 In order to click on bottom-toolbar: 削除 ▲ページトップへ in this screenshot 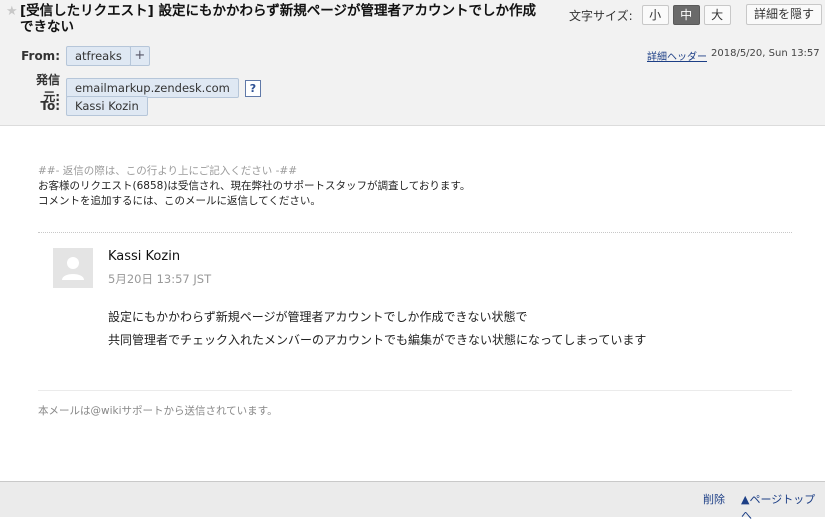, I will do `click(412, 501)`.